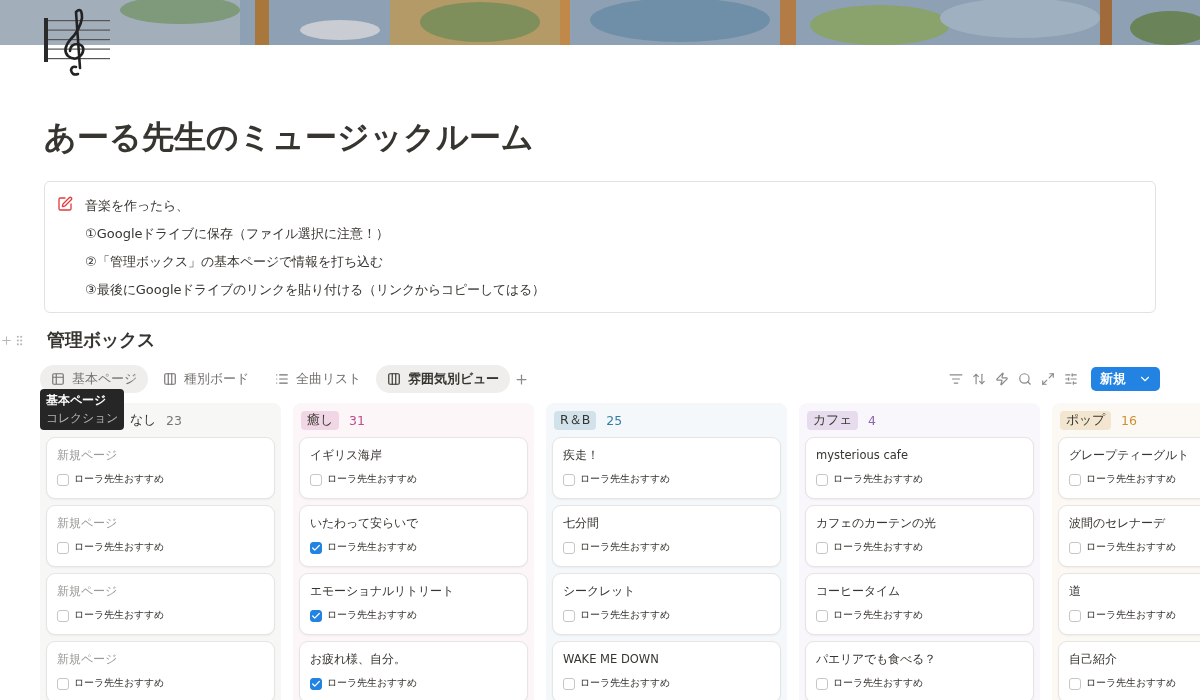 This screenshot has height=700, width=1200. Describe the element at coordinates (919, 604) in the screenshot. I see `board-card: コーヒータイム ローラ先生おすすめ` at that location.